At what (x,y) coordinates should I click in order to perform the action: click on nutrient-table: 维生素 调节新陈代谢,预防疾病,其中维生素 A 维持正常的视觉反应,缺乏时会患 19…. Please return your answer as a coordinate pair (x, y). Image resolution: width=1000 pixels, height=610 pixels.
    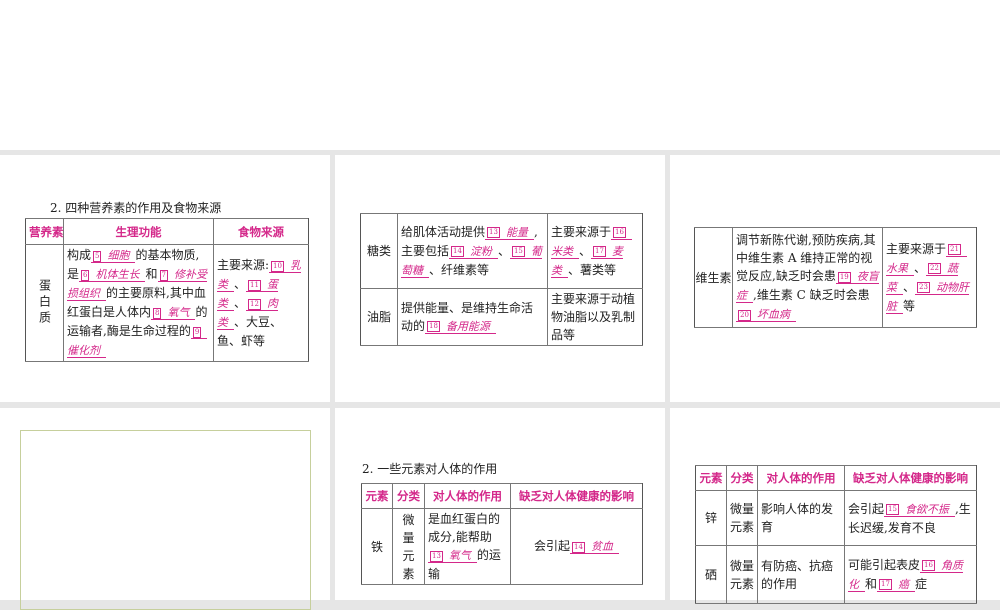
    Looking at the image, I should click on (835, 277).